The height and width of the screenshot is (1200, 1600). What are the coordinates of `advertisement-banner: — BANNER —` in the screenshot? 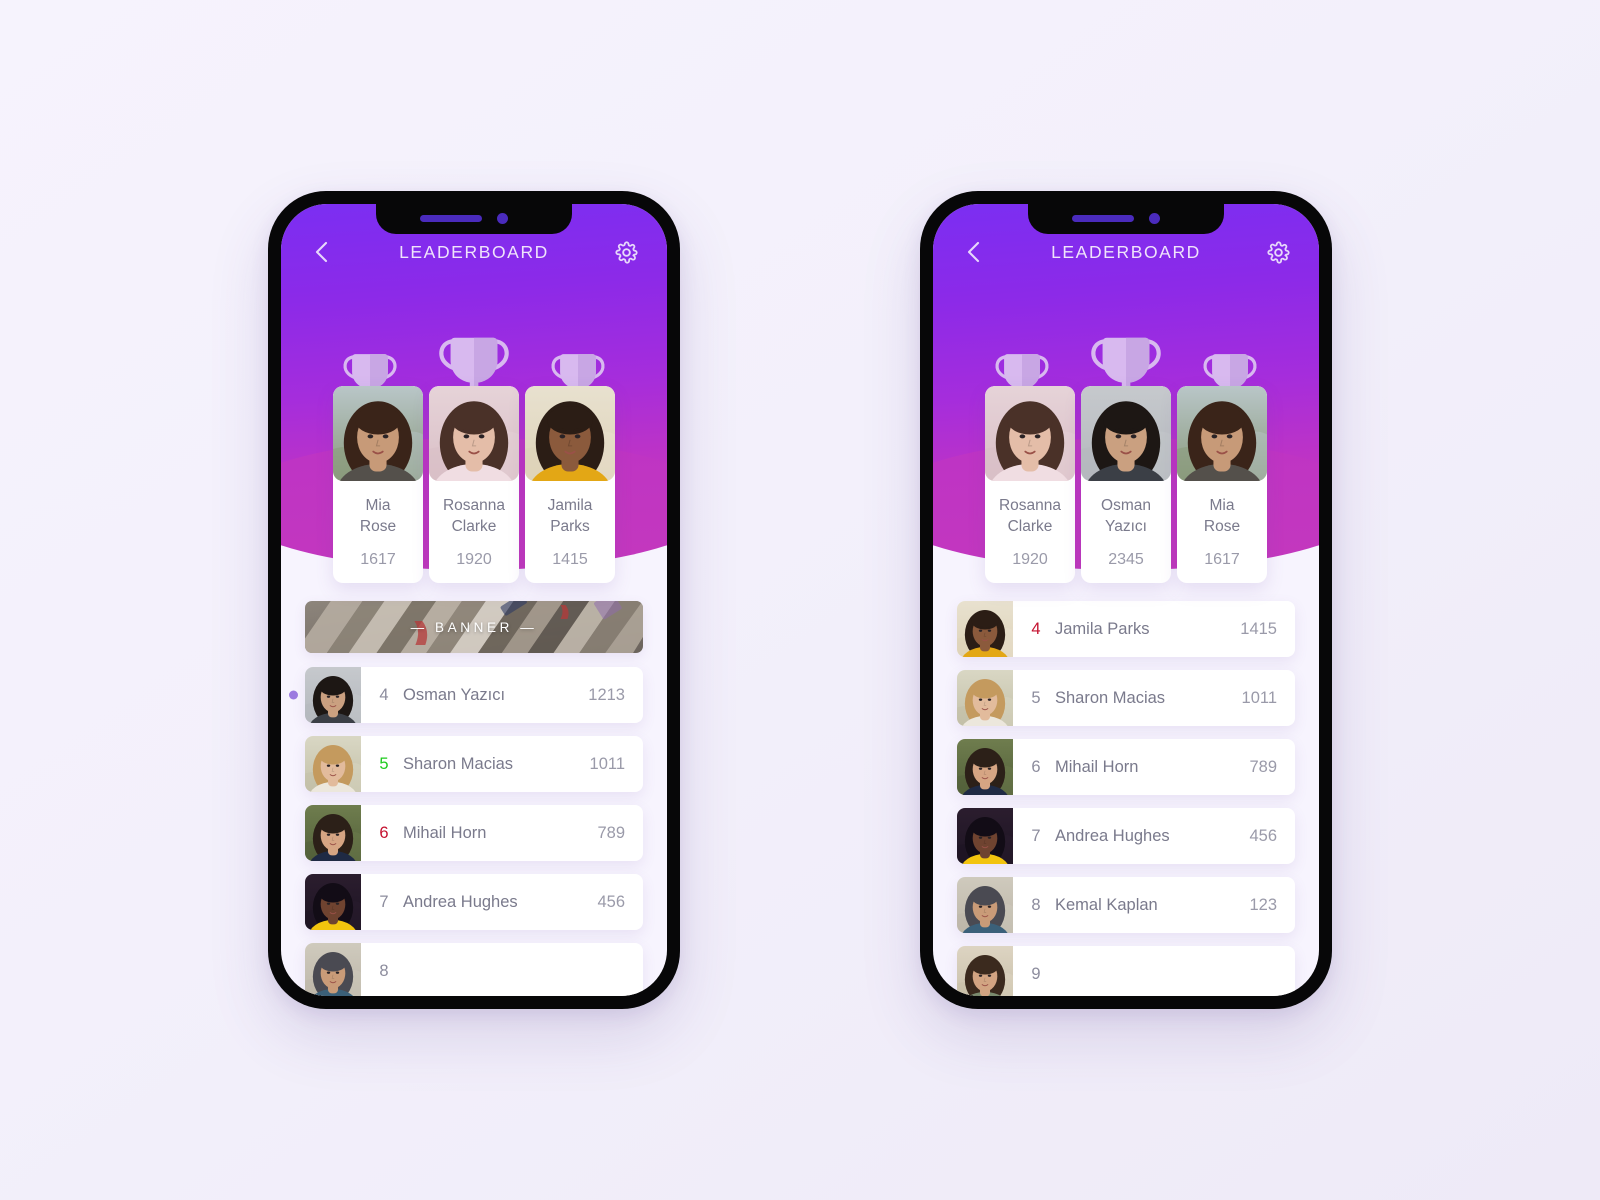 It's located at (474, 627).